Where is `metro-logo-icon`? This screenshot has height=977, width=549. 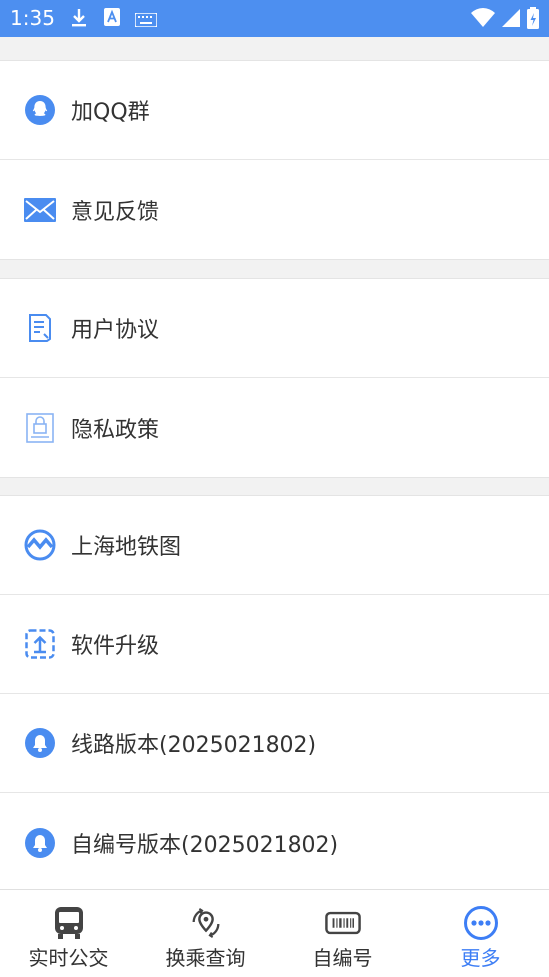
metro-logo-icon is located at coordinates (40, 545).